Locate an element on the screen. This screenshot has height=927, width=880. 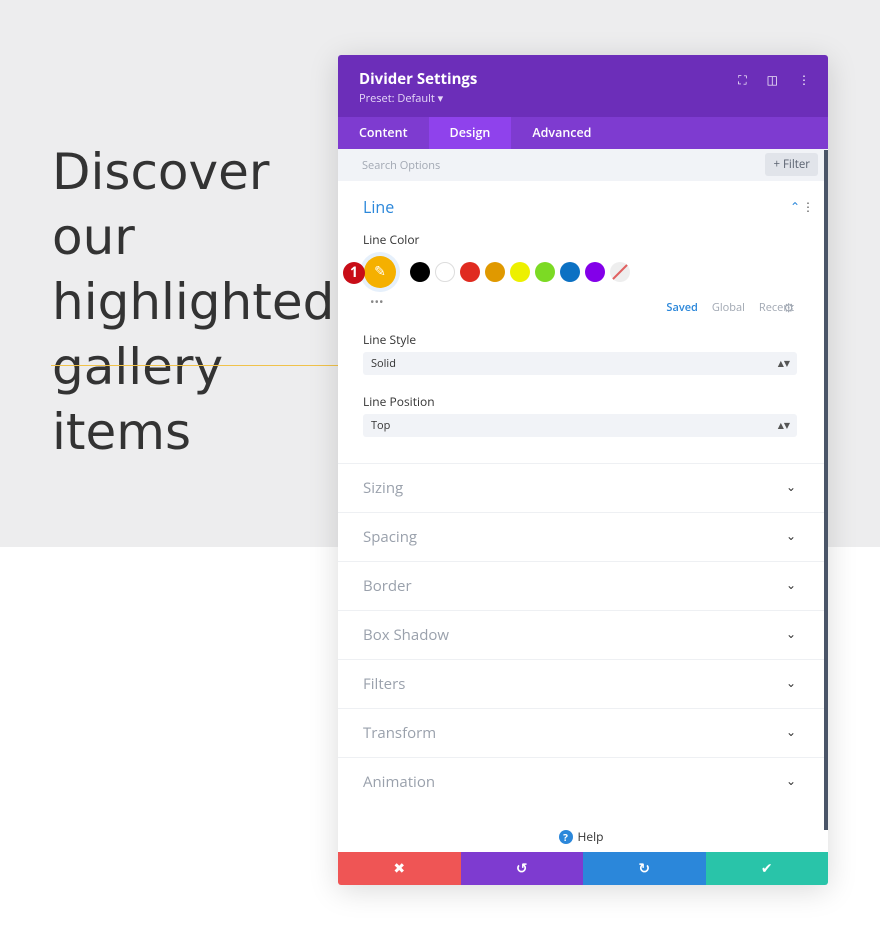
line-color-label: Line Color is located at coordinates (391, 239).